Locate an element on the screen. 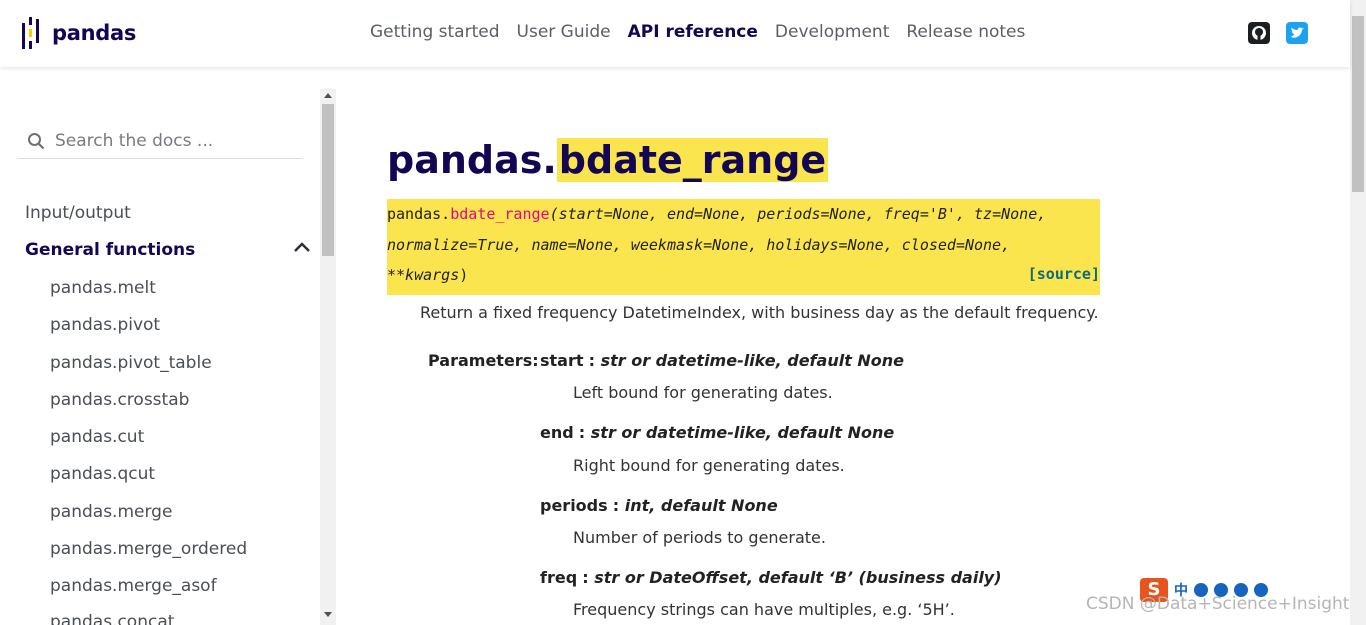 This screenshot has width=1366, height=625. nav-api-reference: API reference is located at coordinates (693, 32).